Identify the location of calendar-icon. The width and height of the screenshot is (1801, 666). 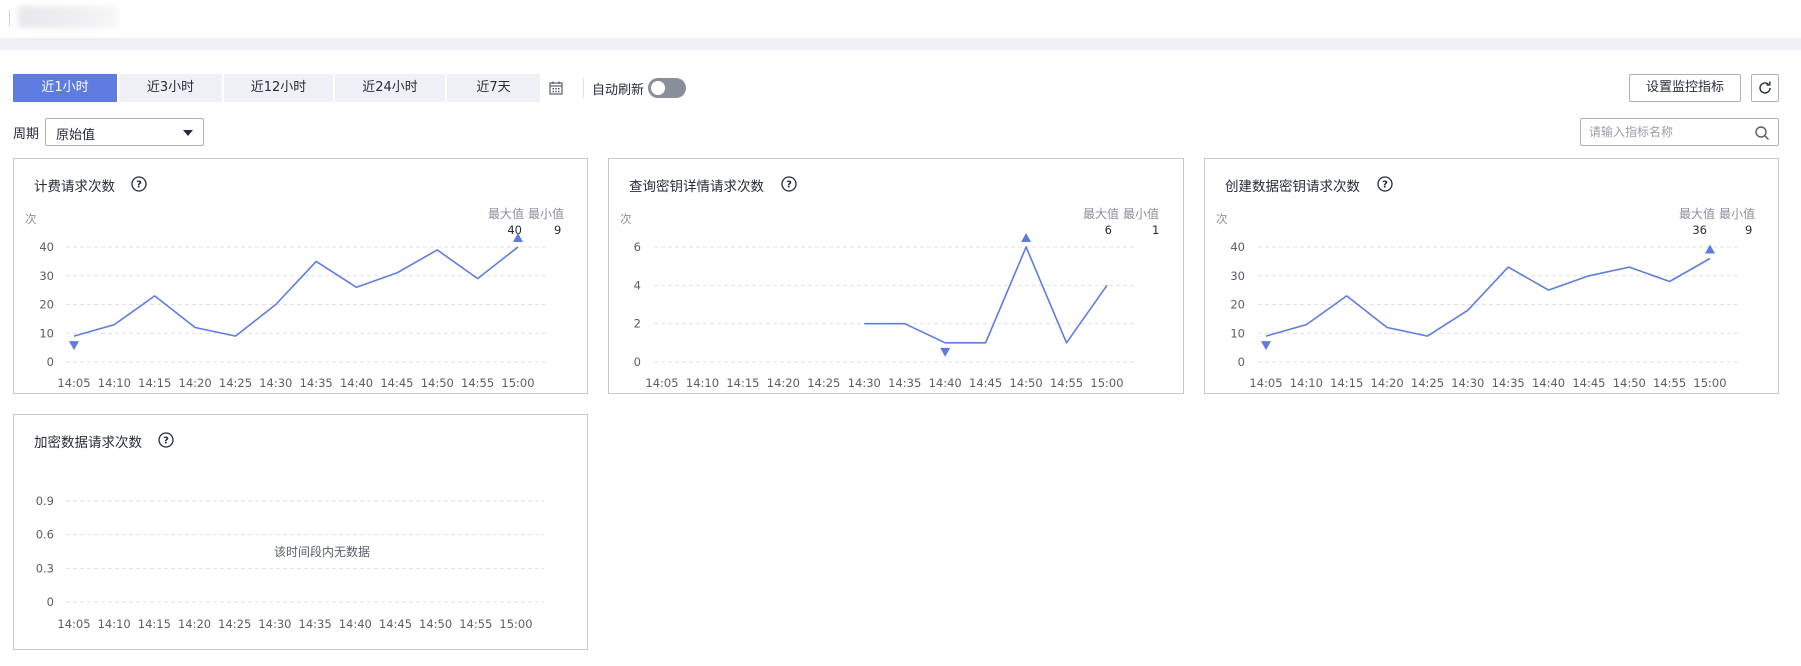
(556, 88).